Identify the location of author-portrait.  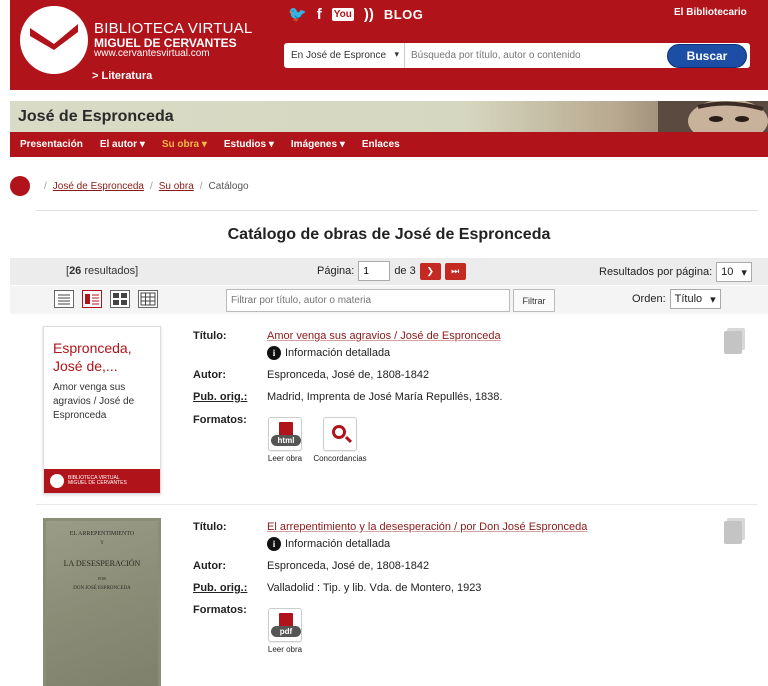
(713, 116).